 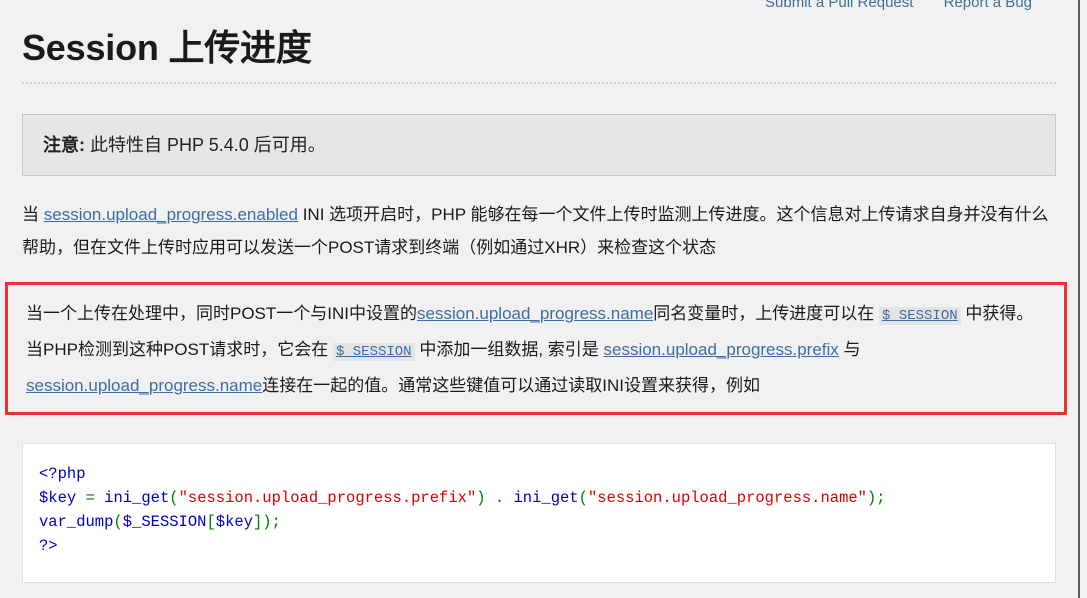 What do you see at coordinates (1082, 299) in the screenshot?
I see `viewport-right-edge` at bounding box center [1082, 299].